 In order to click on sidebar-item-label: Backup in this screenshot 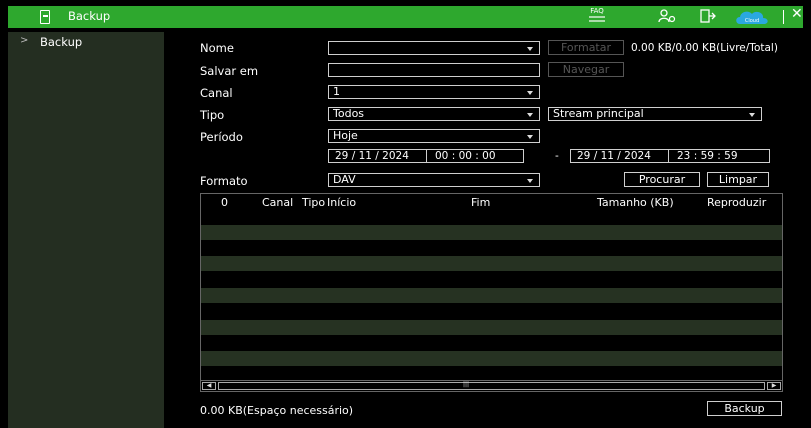, I will do `click(61, 42)`.